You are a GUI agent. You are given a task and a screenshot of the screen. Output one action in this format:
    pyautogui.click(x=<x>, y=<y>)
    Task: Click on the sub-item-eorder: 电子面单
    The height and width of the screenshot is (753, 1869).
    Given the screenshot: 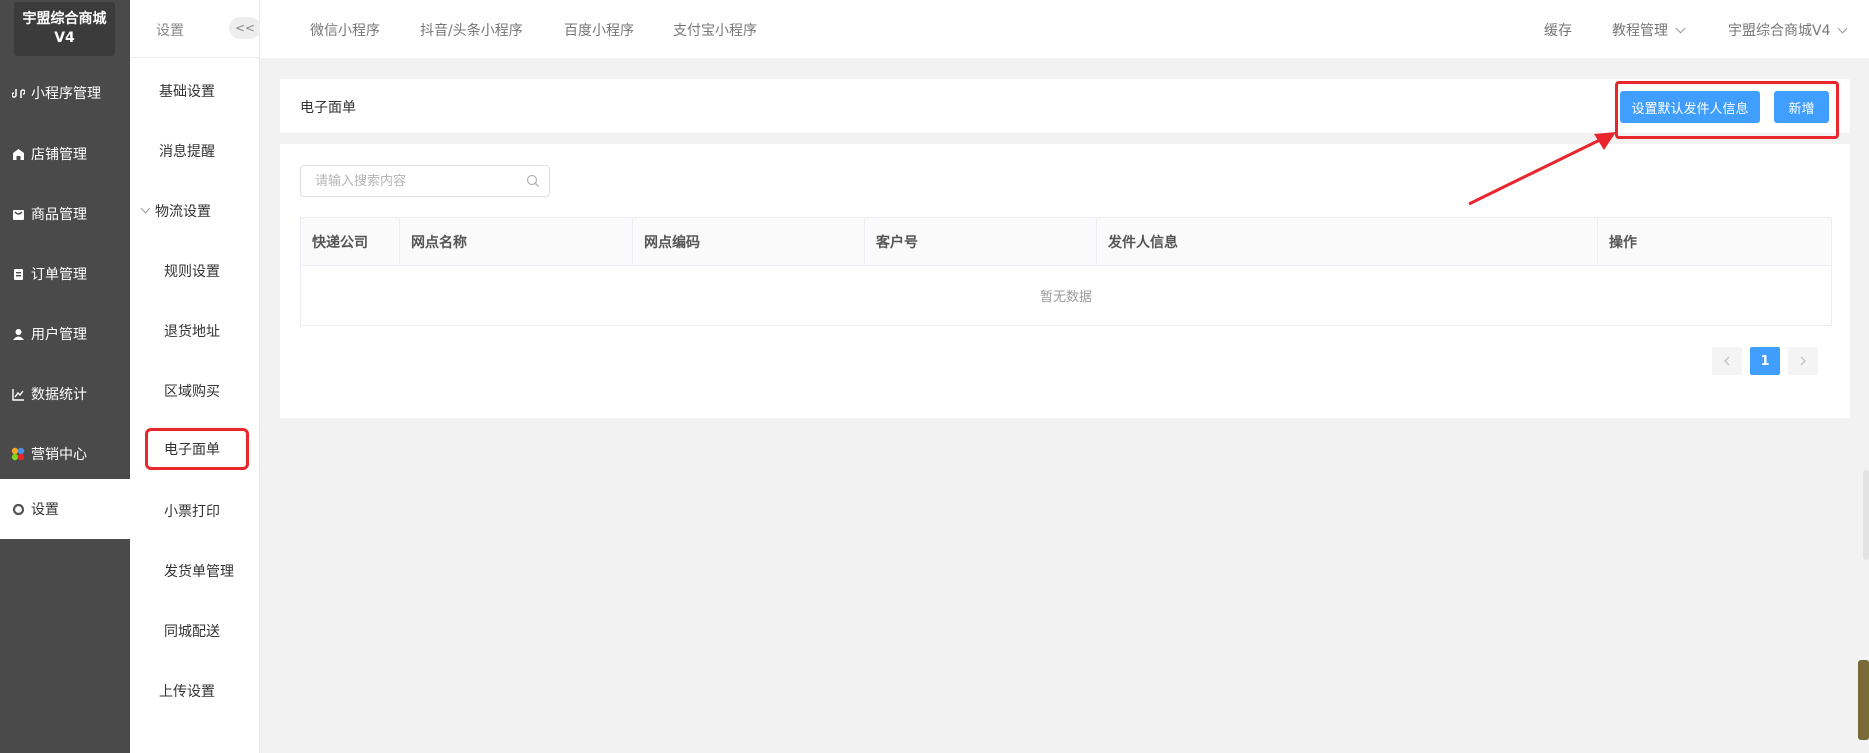 What is the action you would take?
    pyautogui.click(x=197, y=449)
    